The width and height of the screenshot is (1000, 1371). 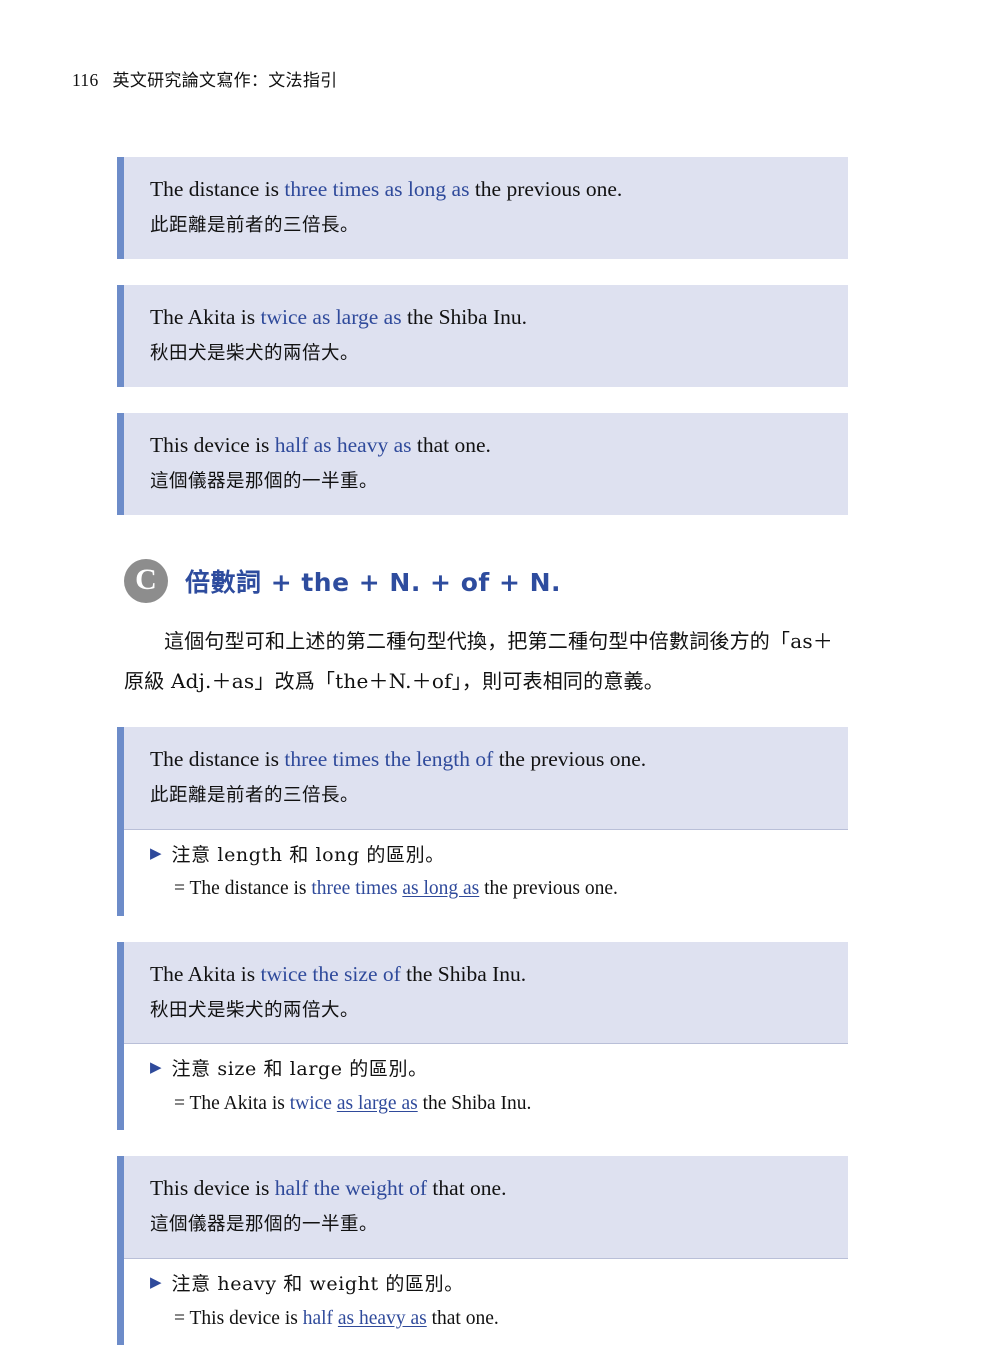 What do you see at coordinates (330, 973) in the screenshot?
I see `example-highlight: twice the size of` at bounding box center [330, 973].